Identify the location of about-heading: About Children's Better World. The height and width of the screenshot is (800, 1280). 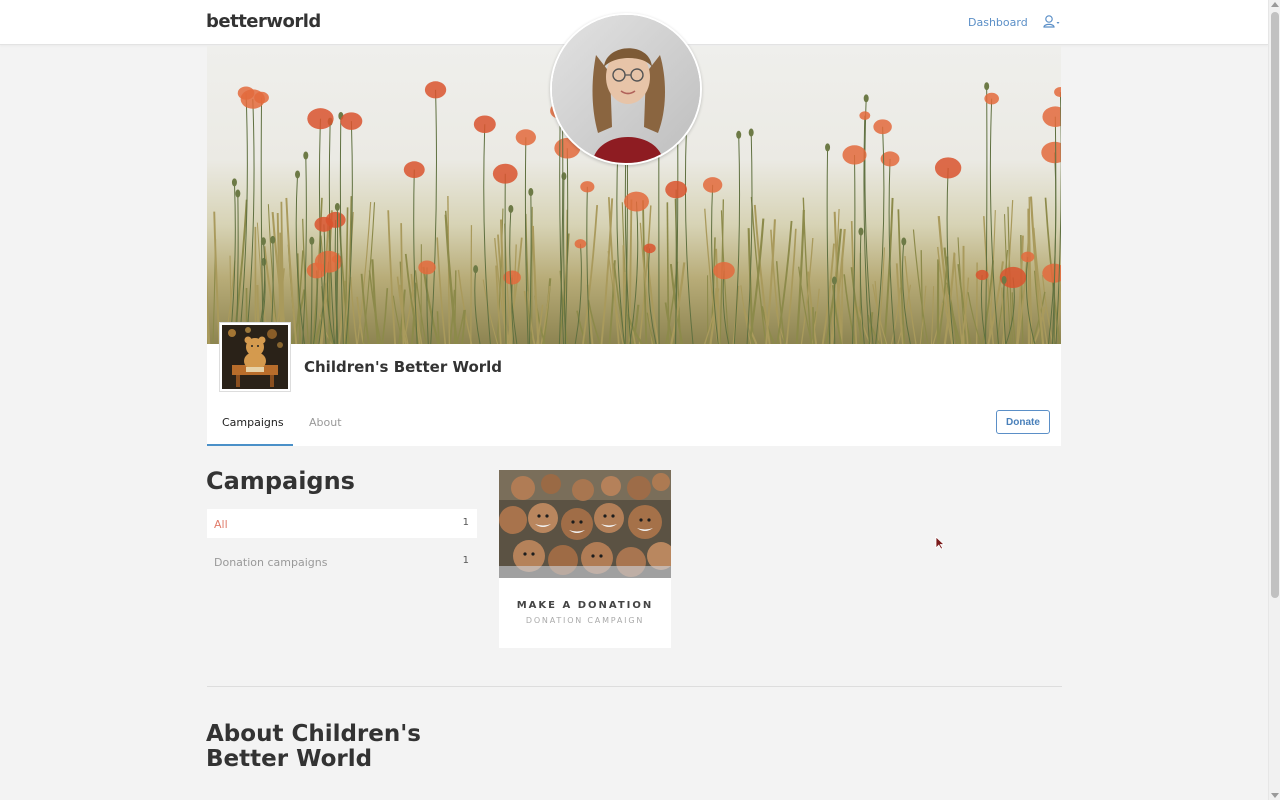
(313, 746).